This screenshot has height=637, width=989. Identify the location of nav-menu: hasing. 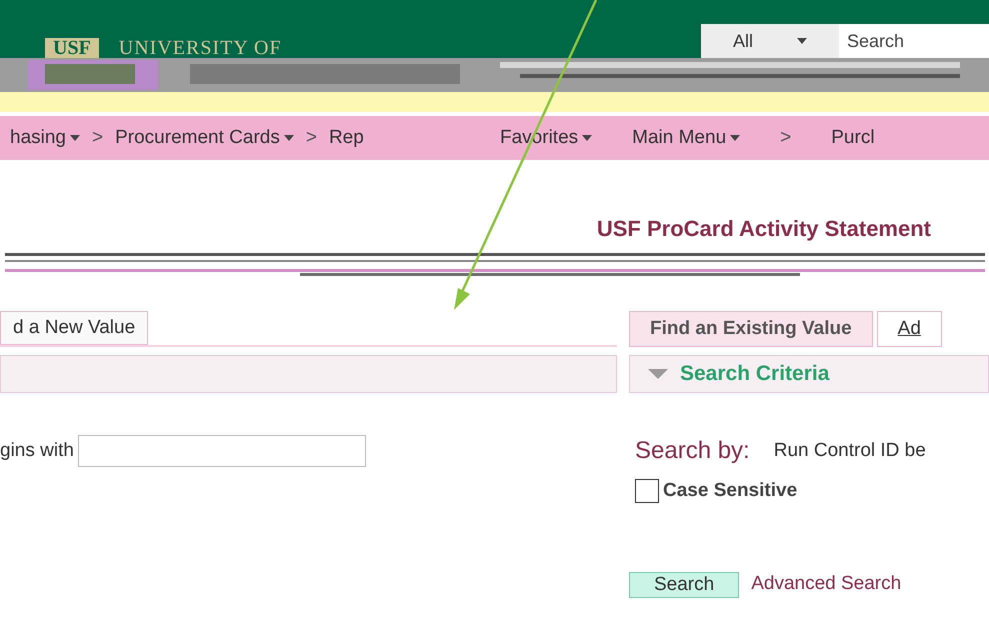
(45, 138).